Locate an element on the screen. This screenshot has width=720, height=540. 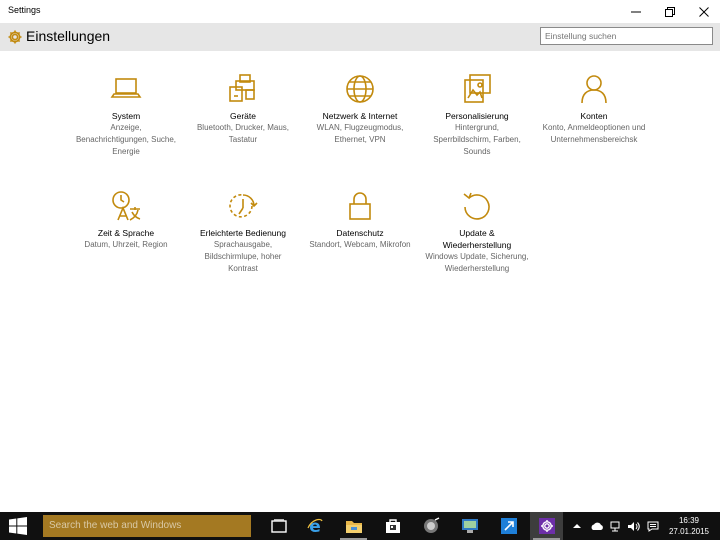
internet-explorer-icon: e is located at coordinates (314, 526).